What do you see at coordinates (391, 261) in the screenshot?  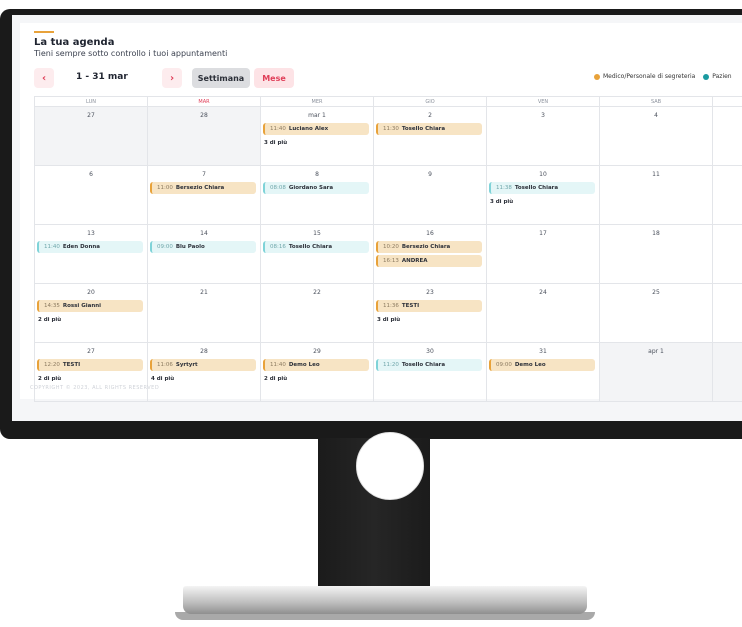 I see `appointment-time: 16:13` at bounding box center [391, 261].